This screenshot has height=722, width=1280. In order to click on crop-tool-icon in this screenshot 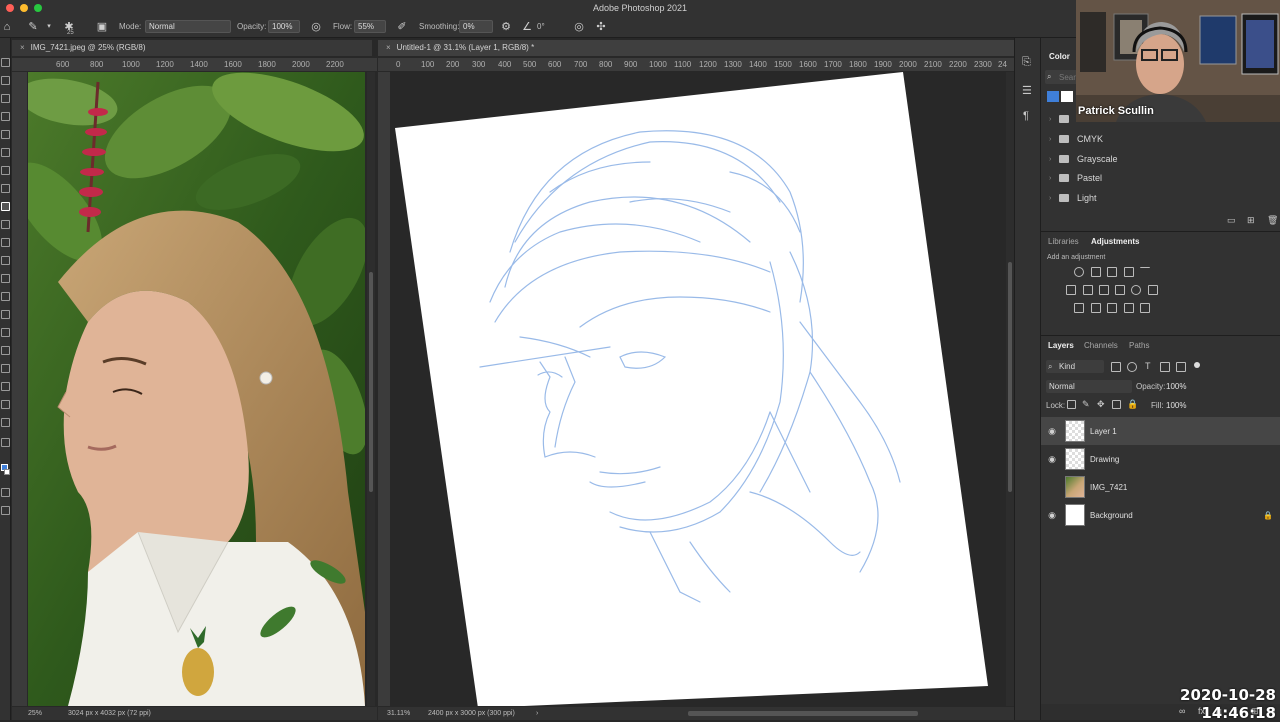, I will do `click(5, 134)`.